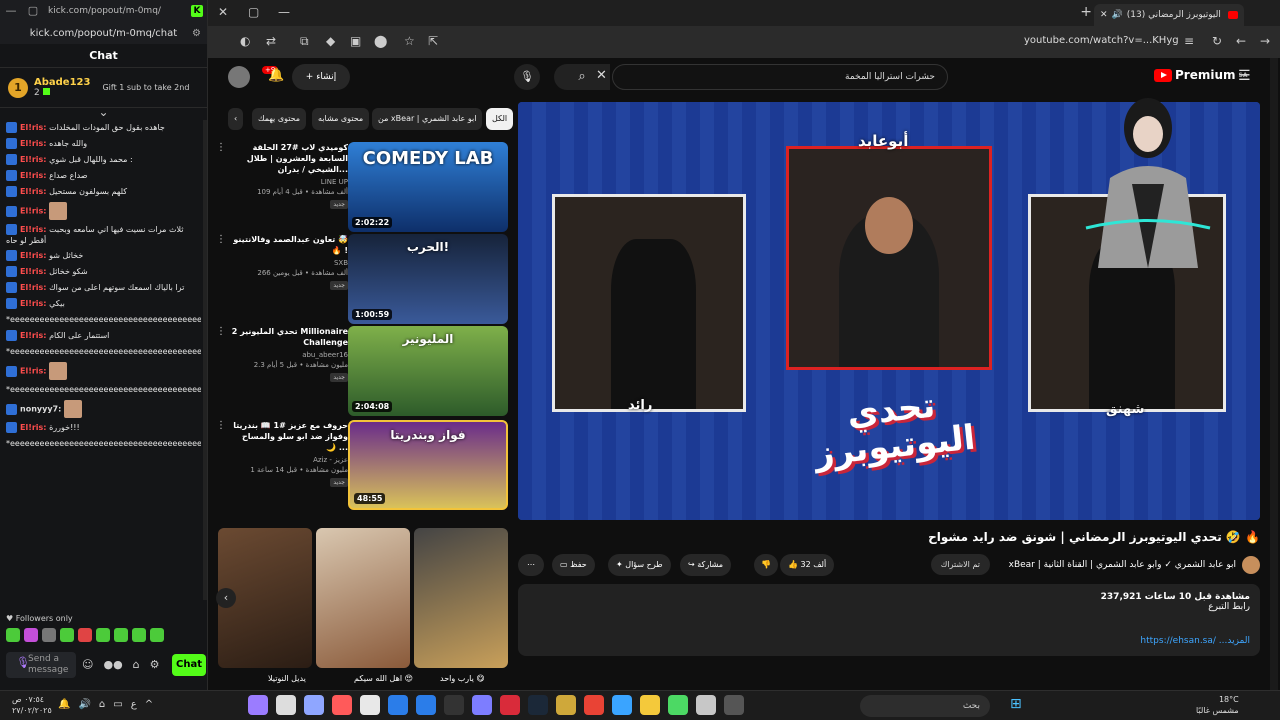  Describe the element at coordinates (601, 75) in the screenshot. I see `clear-search-icon: ✕` at that location.